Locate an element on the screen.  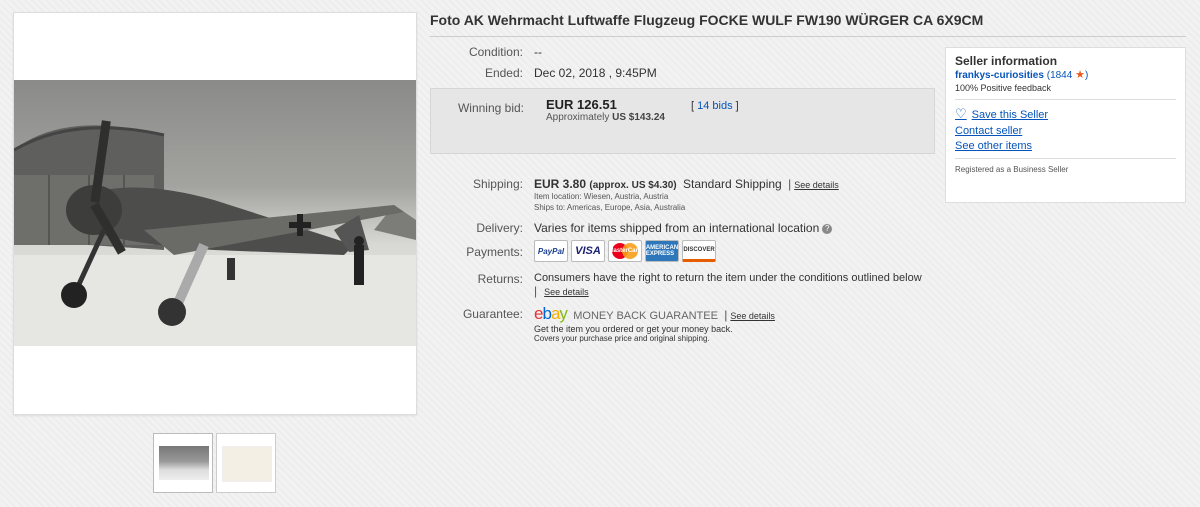
thumbnail-1-image is located at coordinates (184, 463).